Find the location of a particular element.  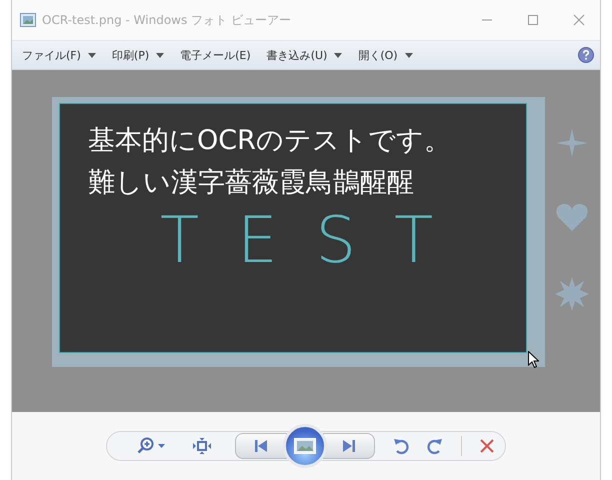

zoom-button is located at coordinates (151, 446).